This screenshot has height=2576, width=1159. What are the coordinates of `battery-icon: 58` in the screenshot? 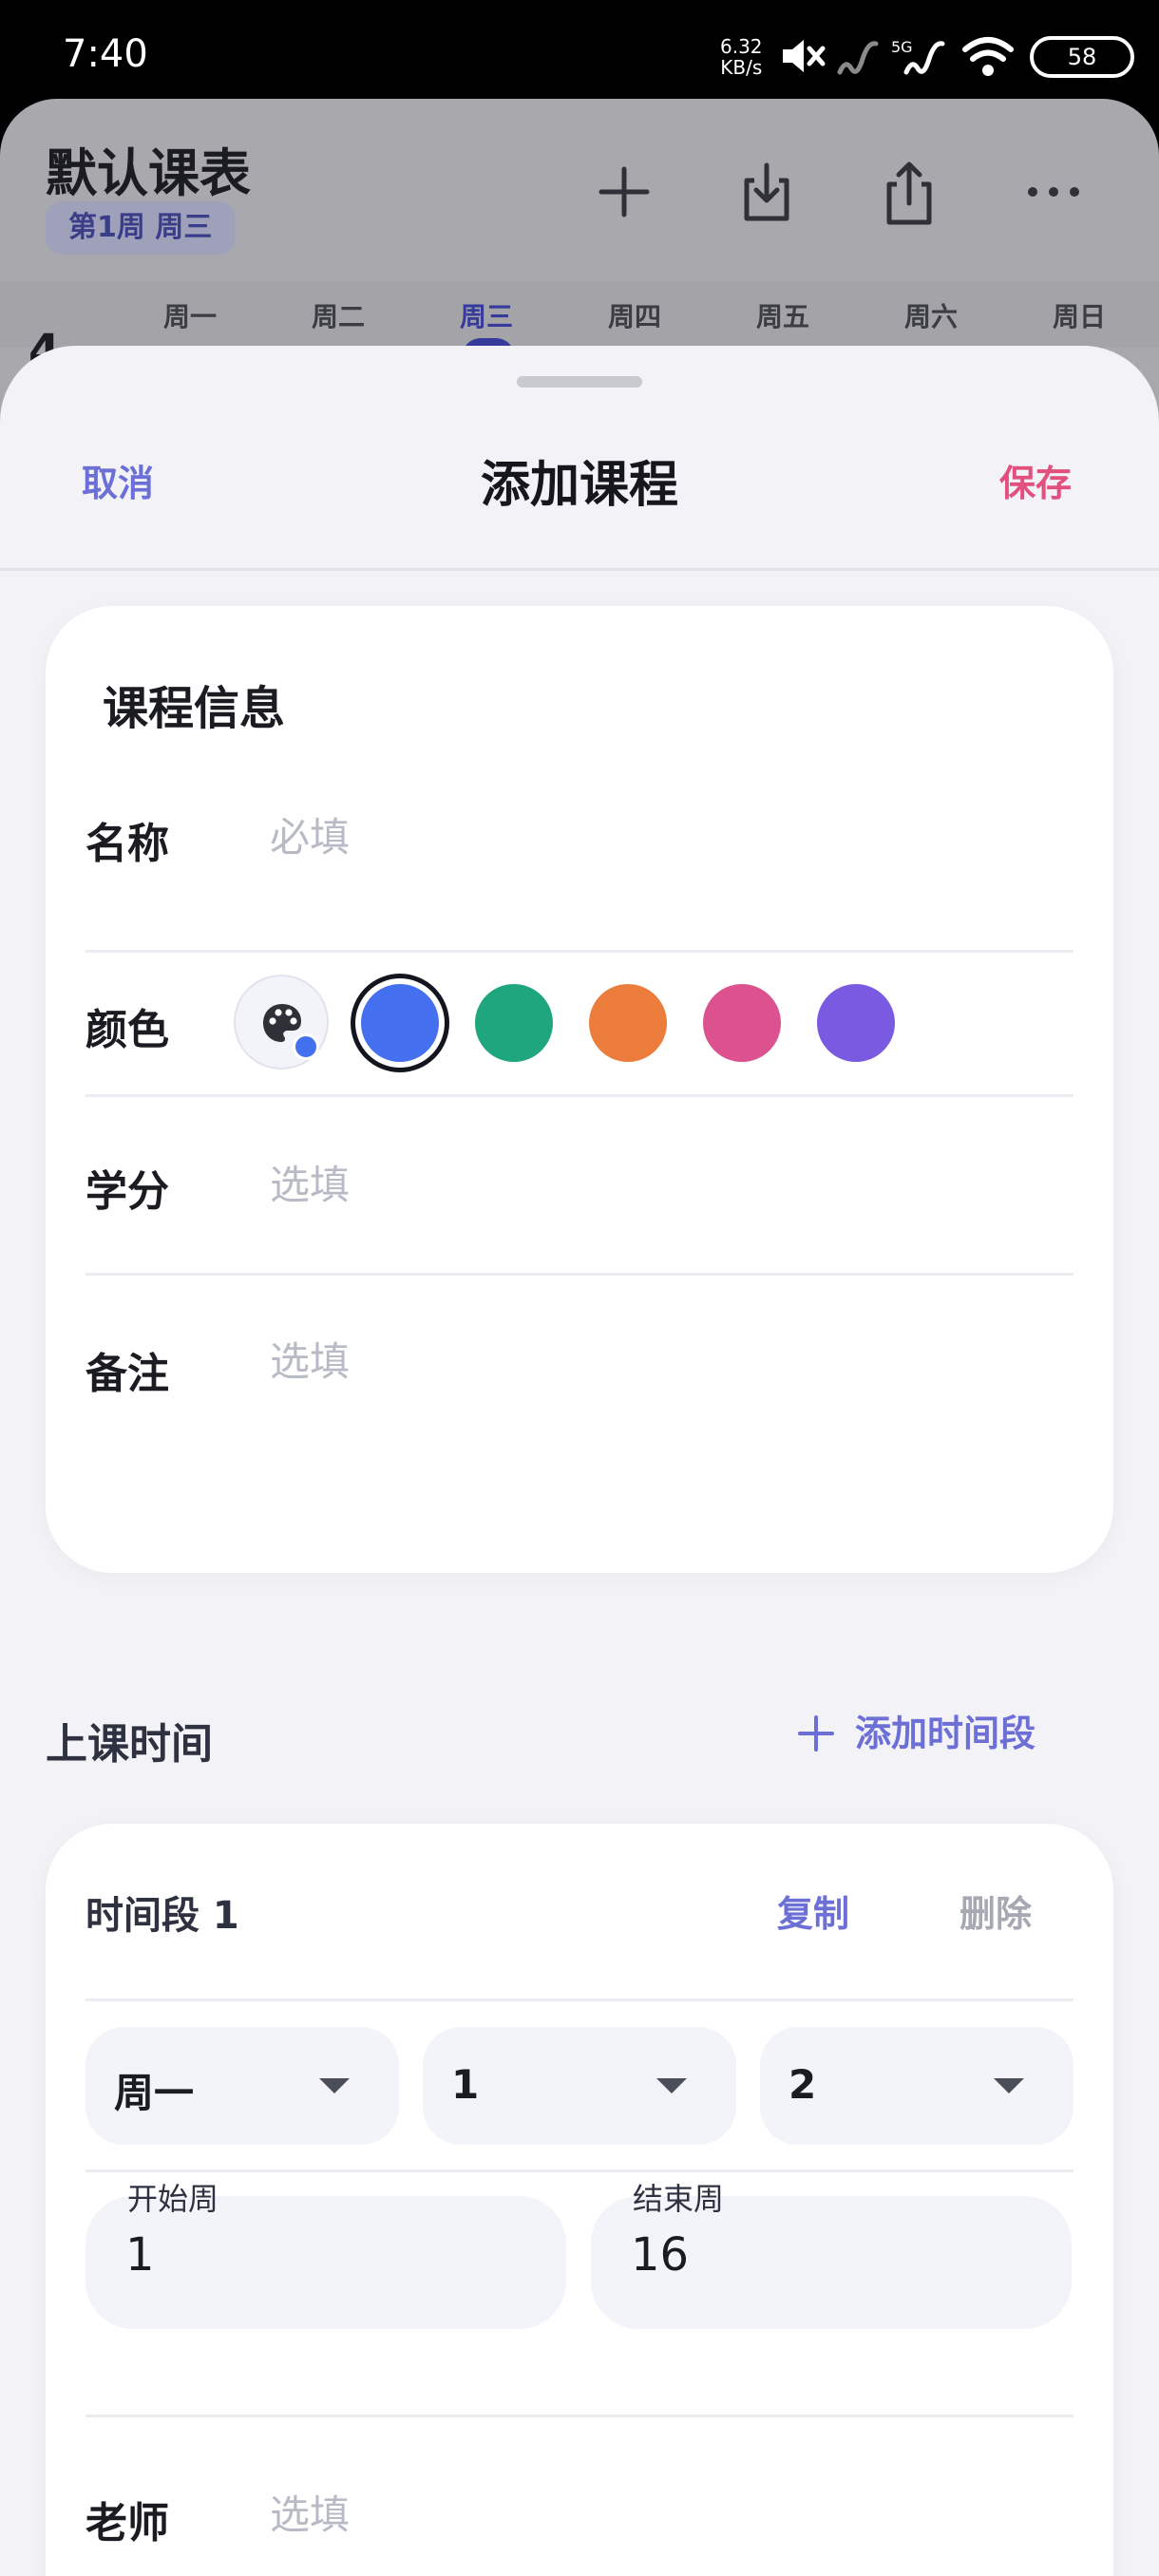 It's located at (1082, 57).